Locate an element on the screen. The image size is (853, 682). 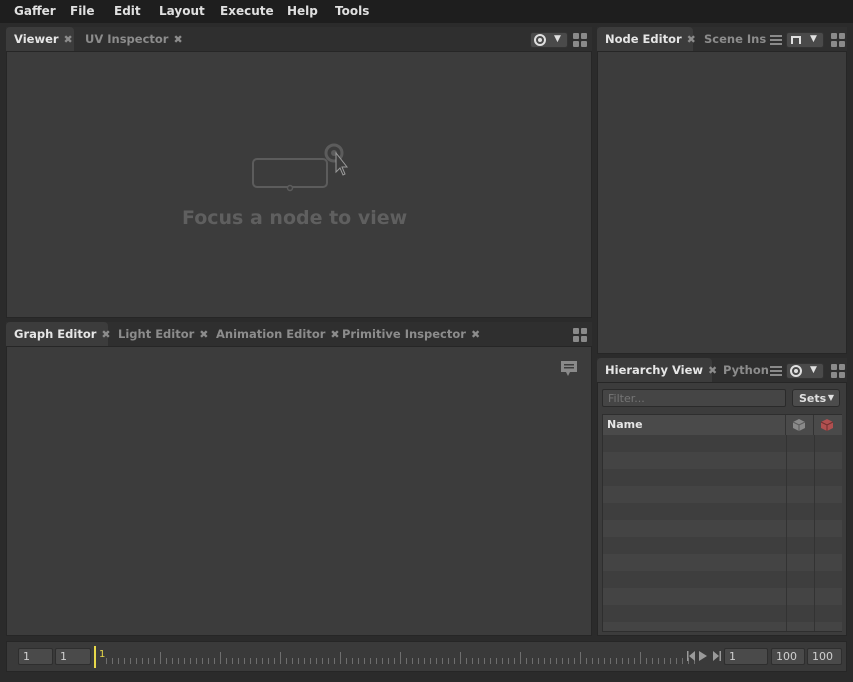
node-editor-panel is located at coordinates (722, 202).